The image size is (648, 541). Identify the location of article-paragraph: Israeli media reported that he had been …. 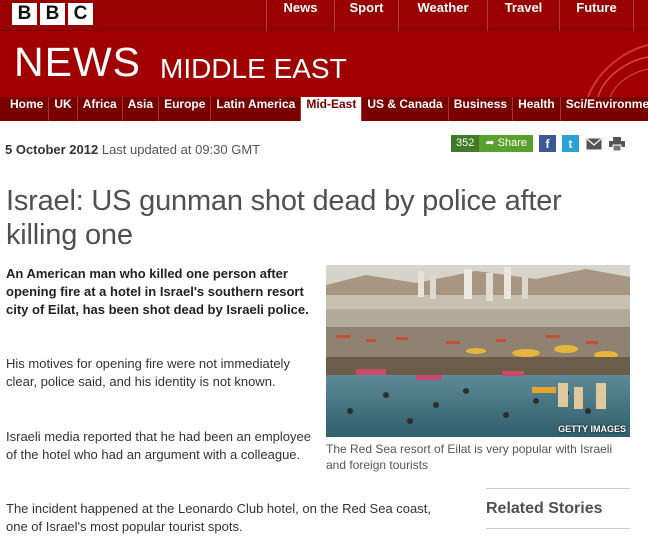
(158, 445).